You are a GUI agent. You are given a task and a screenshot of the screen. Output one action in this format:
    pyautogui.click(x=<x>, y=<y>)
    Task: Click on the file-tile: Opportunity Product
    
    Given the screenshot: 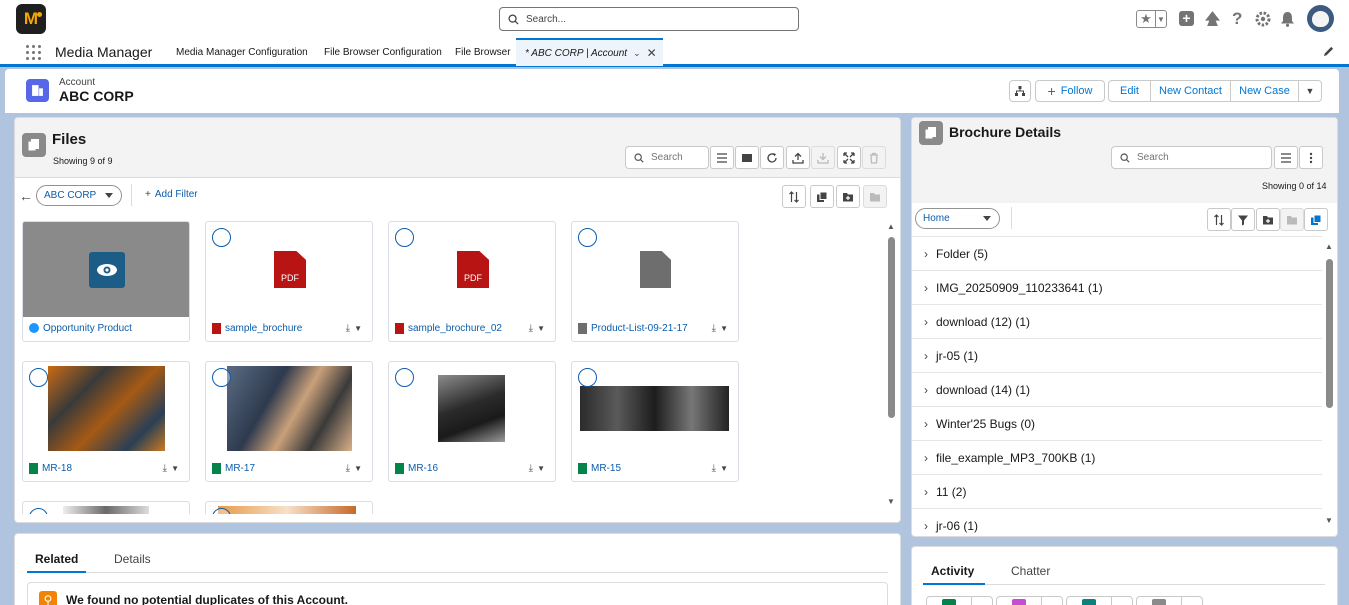 What is the action you would take?
    pyautogui.click(x=106, y=281)
    